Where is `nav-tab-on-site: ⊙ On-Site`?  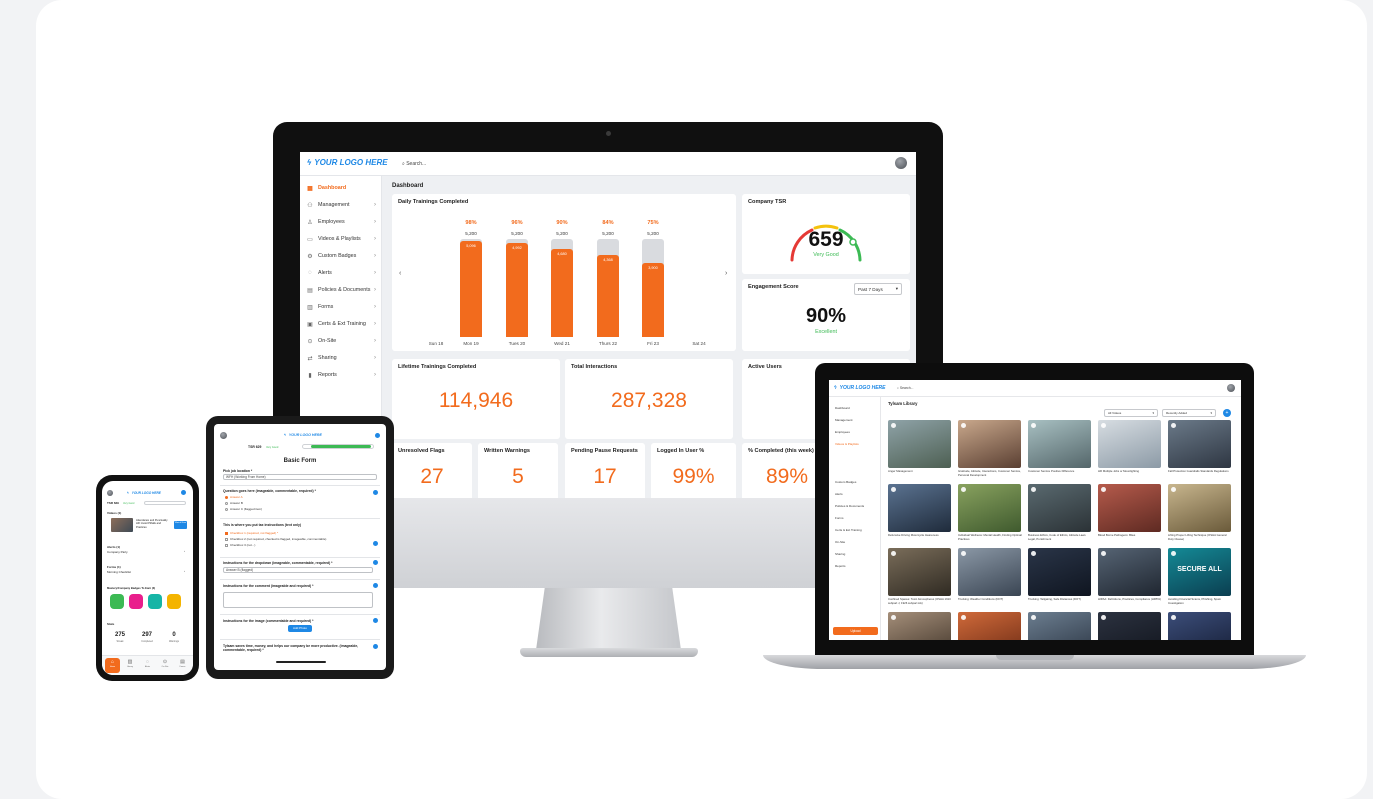 nav-tab-on-site: ⊙ On-Site is located at coordinates (165, 665).